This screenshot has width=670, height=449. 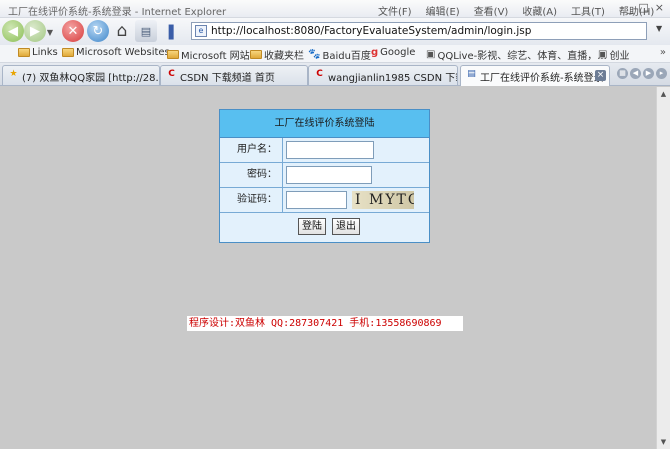 I want to click on menu-favorites: 收藏(A), so click(x=539, y=10).